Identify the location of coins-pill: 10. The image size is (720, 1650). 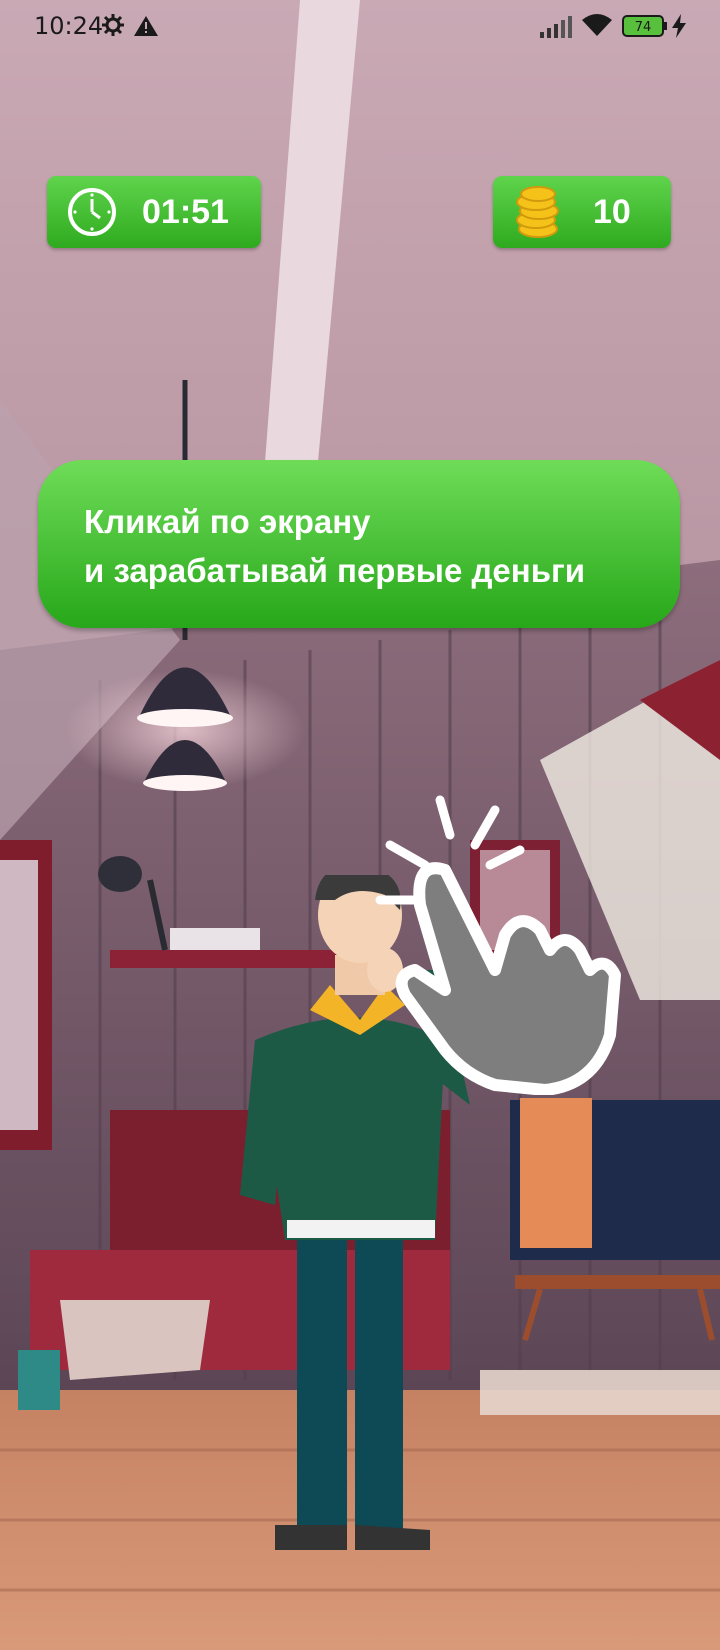
(582, 212).